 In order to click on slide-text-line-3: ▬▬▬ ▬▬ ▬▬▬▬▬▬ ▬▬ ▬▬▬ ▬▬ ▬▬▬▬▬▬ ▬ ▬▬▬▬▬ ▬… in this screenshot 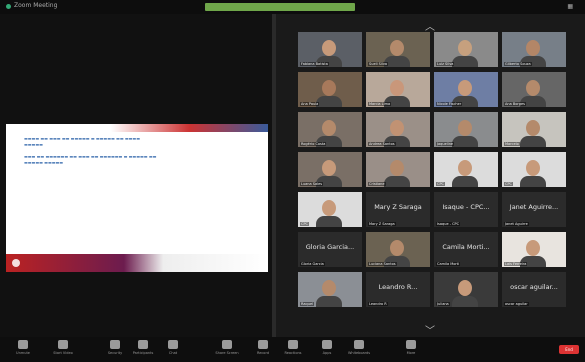, I will do `click(90, 156)`.